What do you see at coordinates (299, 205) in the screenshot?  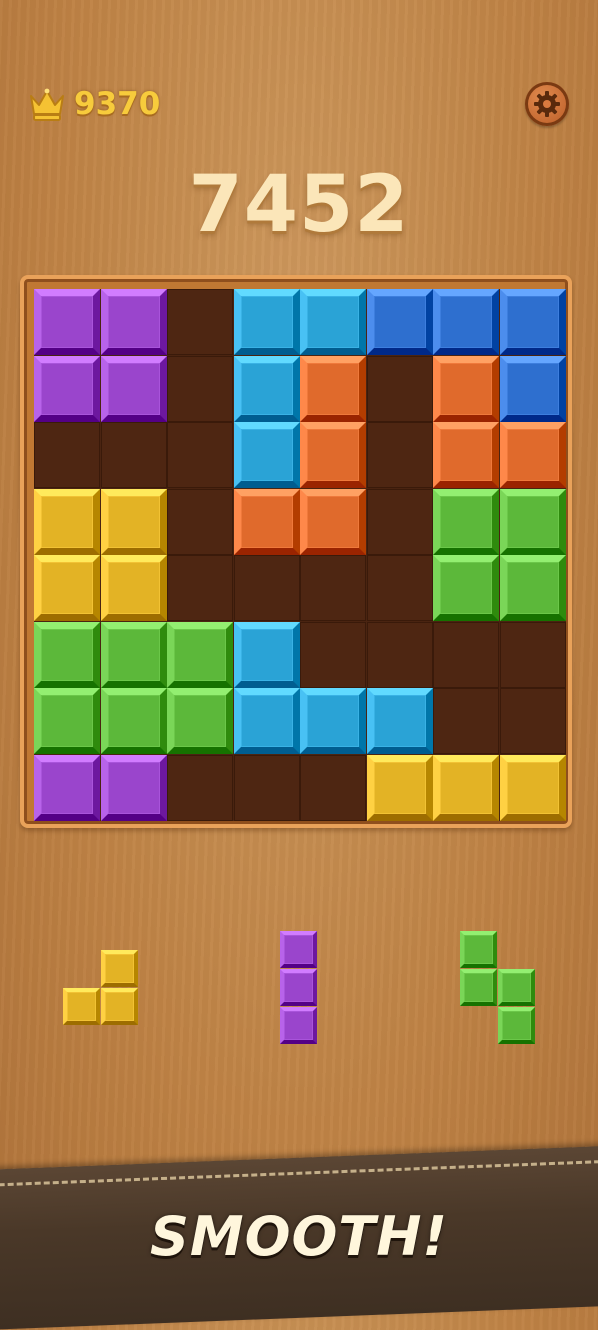 I see `current-score: 7452` at bounding box center [299, 205].